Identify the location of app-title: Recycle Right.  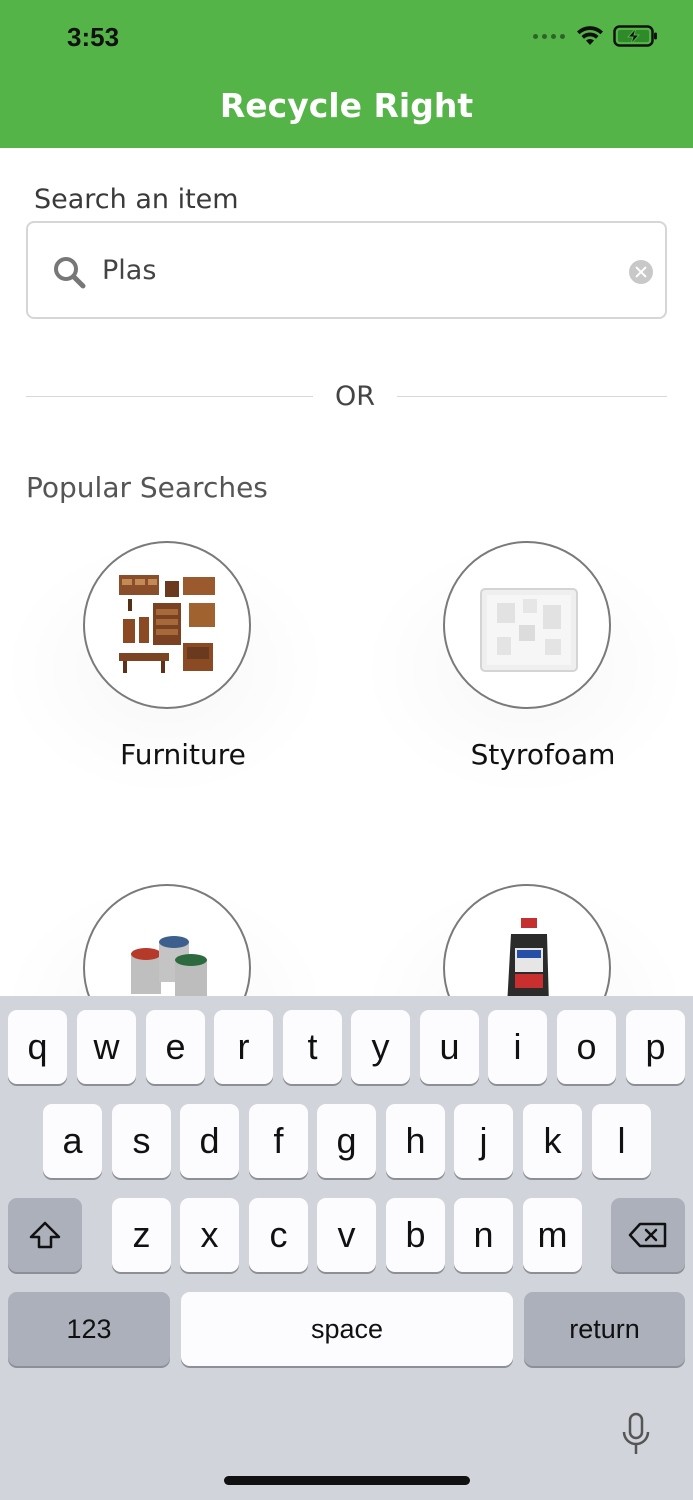
(346, 105).